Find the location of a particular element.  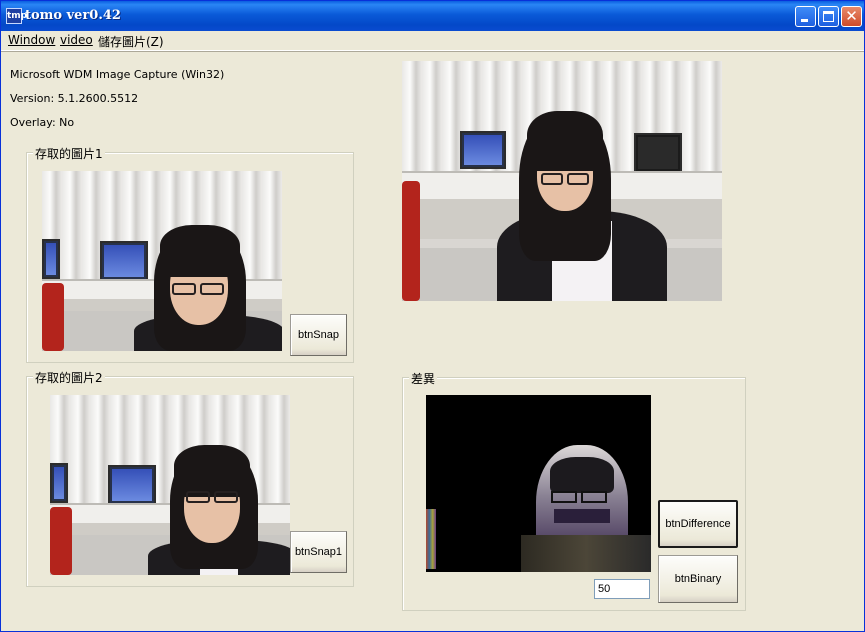

difference-image is located at coordinates (538, 483).